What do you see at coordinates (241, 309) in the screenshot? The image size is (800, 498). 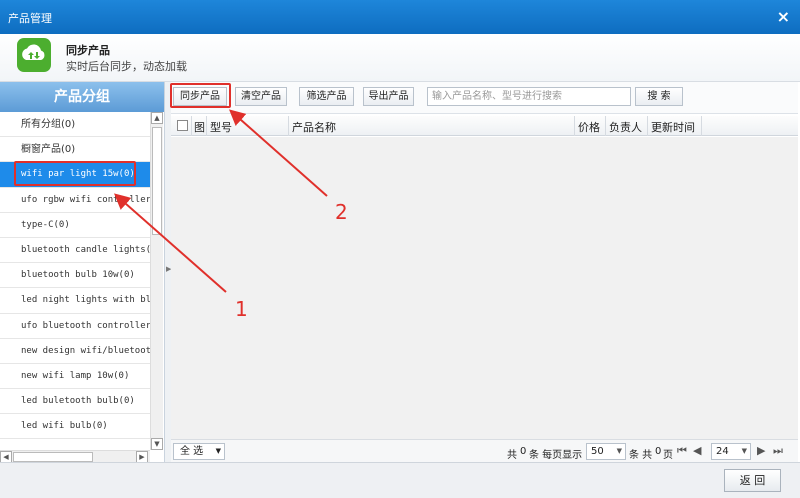 I see `annotation-label-1: 1` at bounding box center [241, 309].